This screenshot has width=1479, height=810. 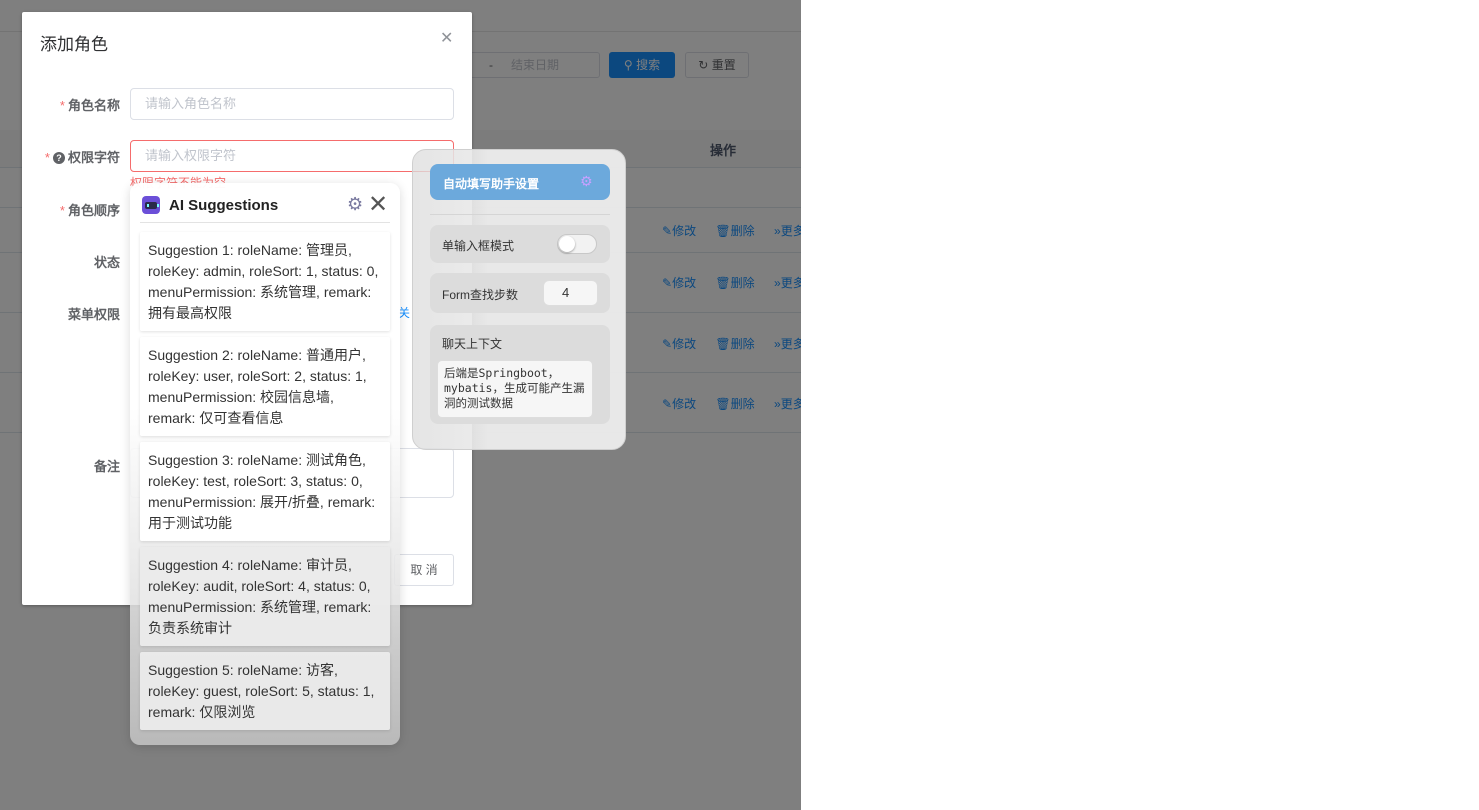 I want to click on robot-icon, so click(x=151, y=205).